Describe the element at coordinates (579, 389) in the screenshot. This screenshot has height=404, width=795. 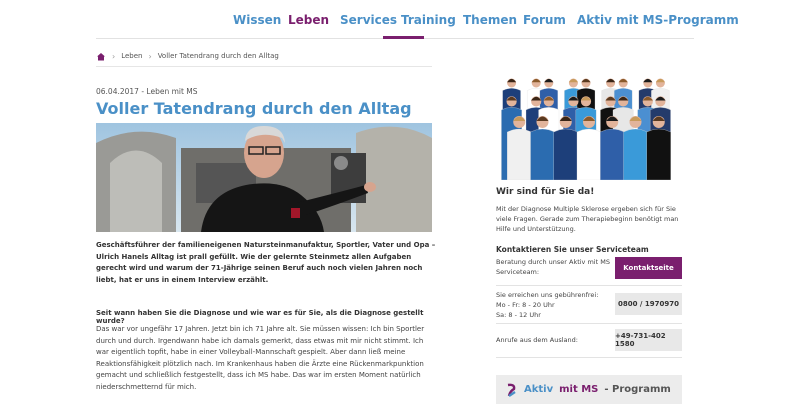
I see `programm-label-ms: mit MS` at that location.